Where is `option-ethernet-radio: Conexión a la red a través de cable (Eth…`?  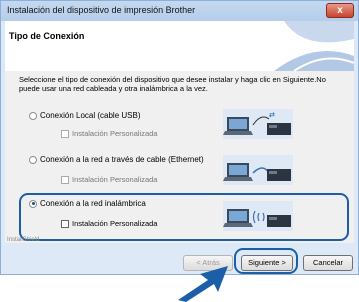
option-ethernet-radio: Conexión a la red a través de cable (Eth… is located at coordinates (116, 159).